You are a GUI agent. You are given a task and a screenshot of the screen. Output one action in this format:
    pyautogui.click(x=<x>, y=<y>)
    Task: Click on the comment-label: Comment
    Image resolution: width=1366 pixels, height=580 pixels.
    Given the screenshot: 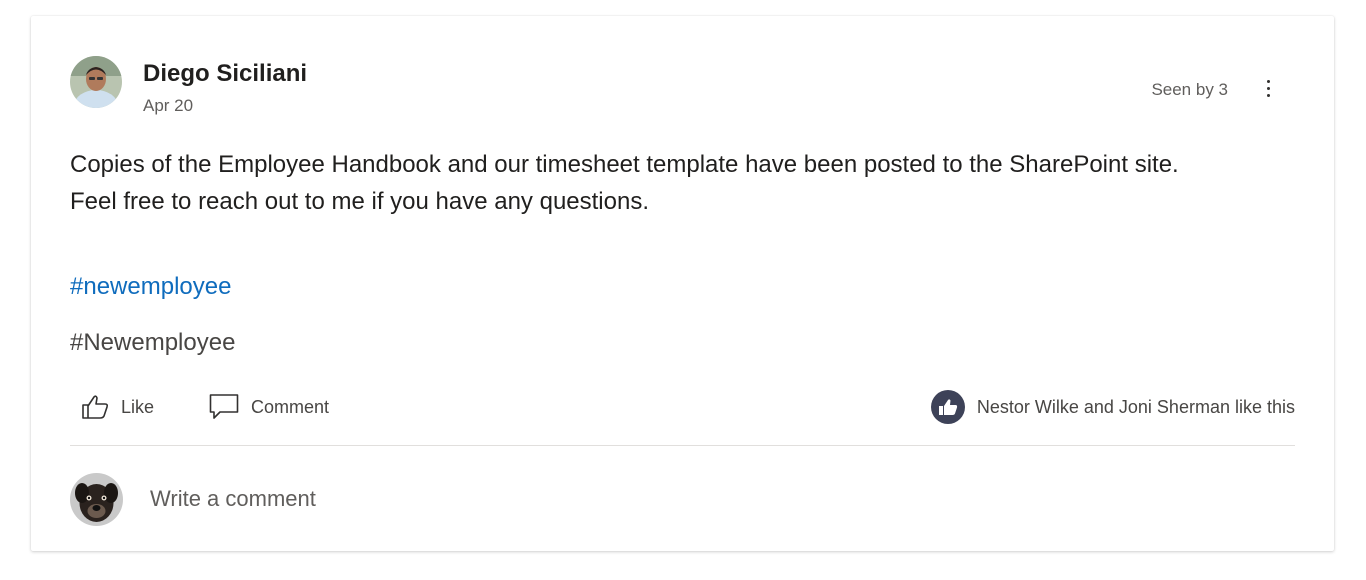 What is the action you would take?
    pyautogui.click(x=290, y=406)
    